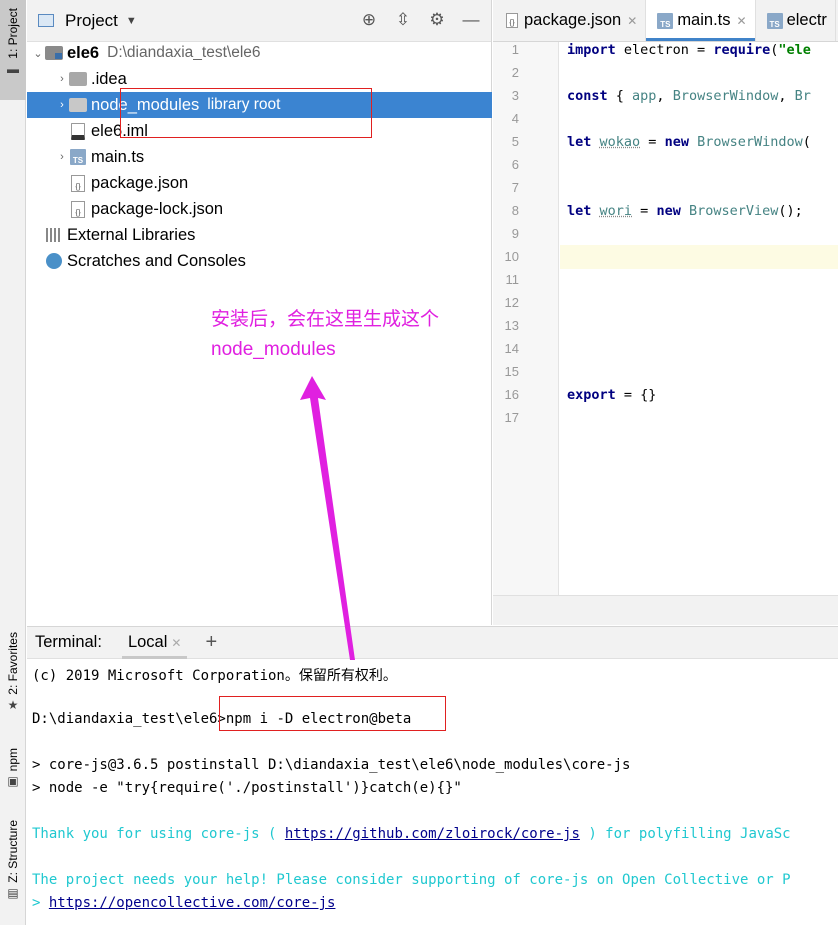 The height and width of the screenshot is (925, 838). Describe the element at coordinates (327, 518) in the screenshot. I see `annotation-arrow` at that location.